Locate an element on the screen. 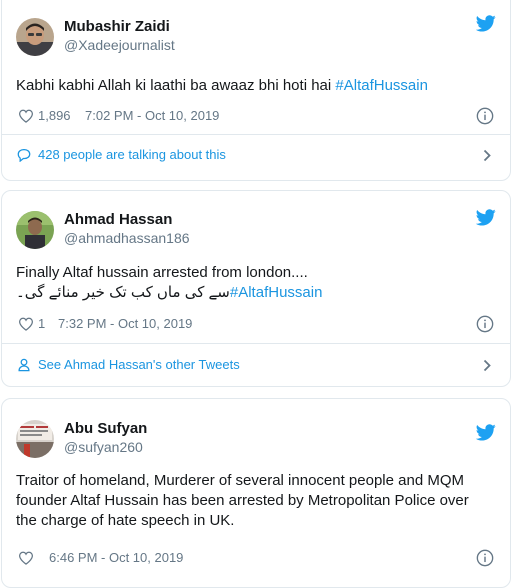  urdu-text: سے کی ماں کب تک خیر منائے گی۔ is located at coordinates (123, 292).